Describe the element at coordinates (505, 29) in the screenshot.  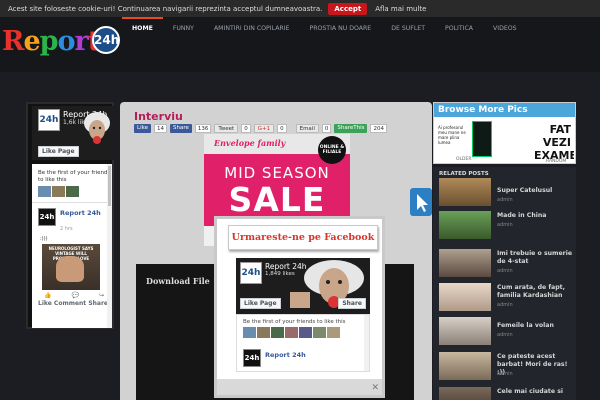
I see `nav-item-videos: VIDEOS` at that location.